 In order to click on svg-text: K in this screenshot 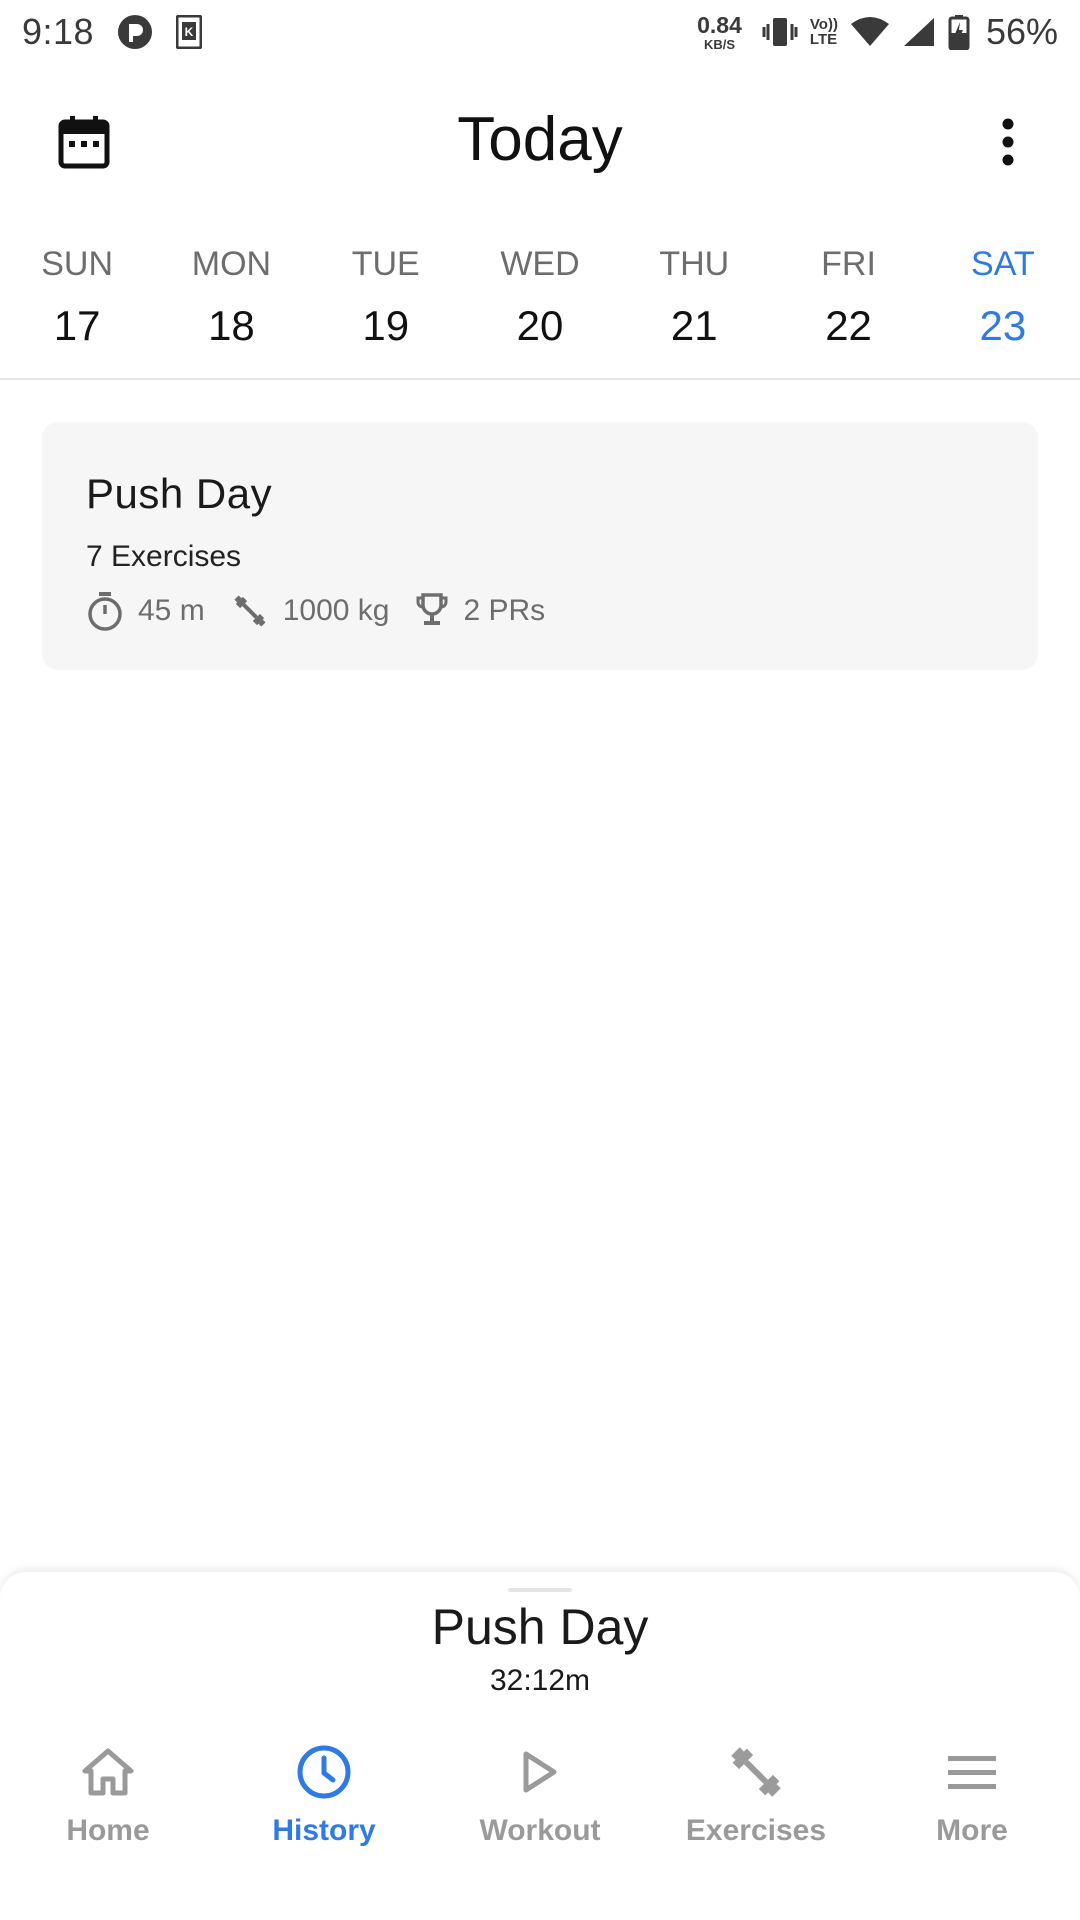, I will do `click(189, 32)`.